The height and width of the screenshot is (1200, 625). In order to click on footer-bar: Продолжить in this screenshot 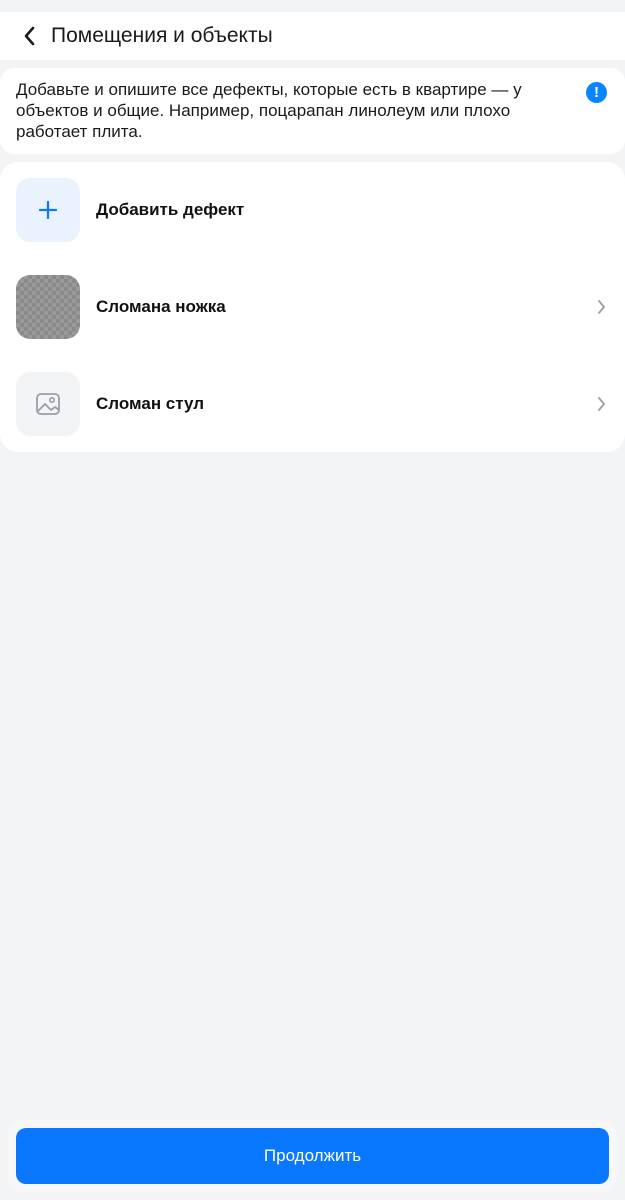, I will do `click(312, 1156)`.